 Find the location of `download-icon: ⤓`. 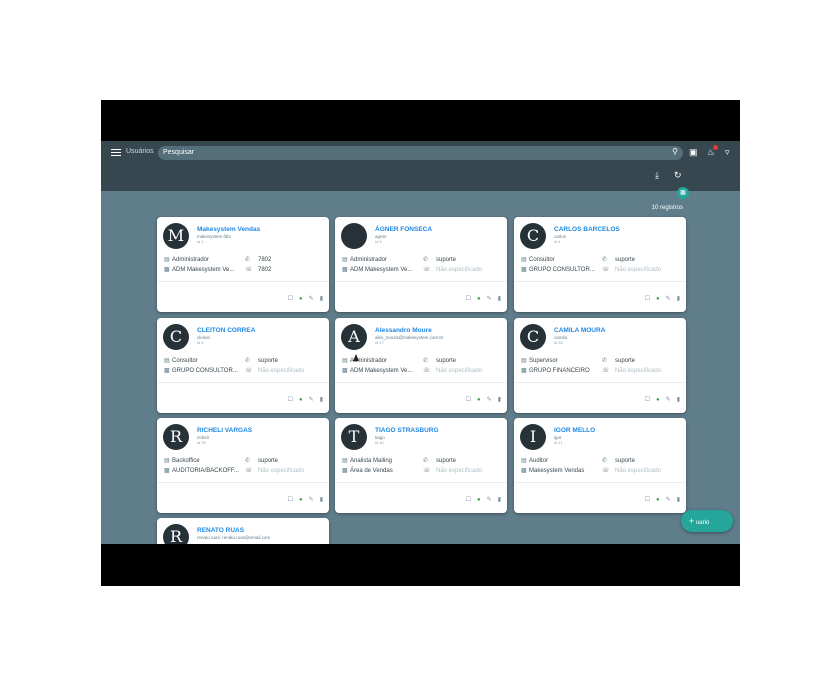

download-icon: ⤓ is located at coordinates (657, 175).